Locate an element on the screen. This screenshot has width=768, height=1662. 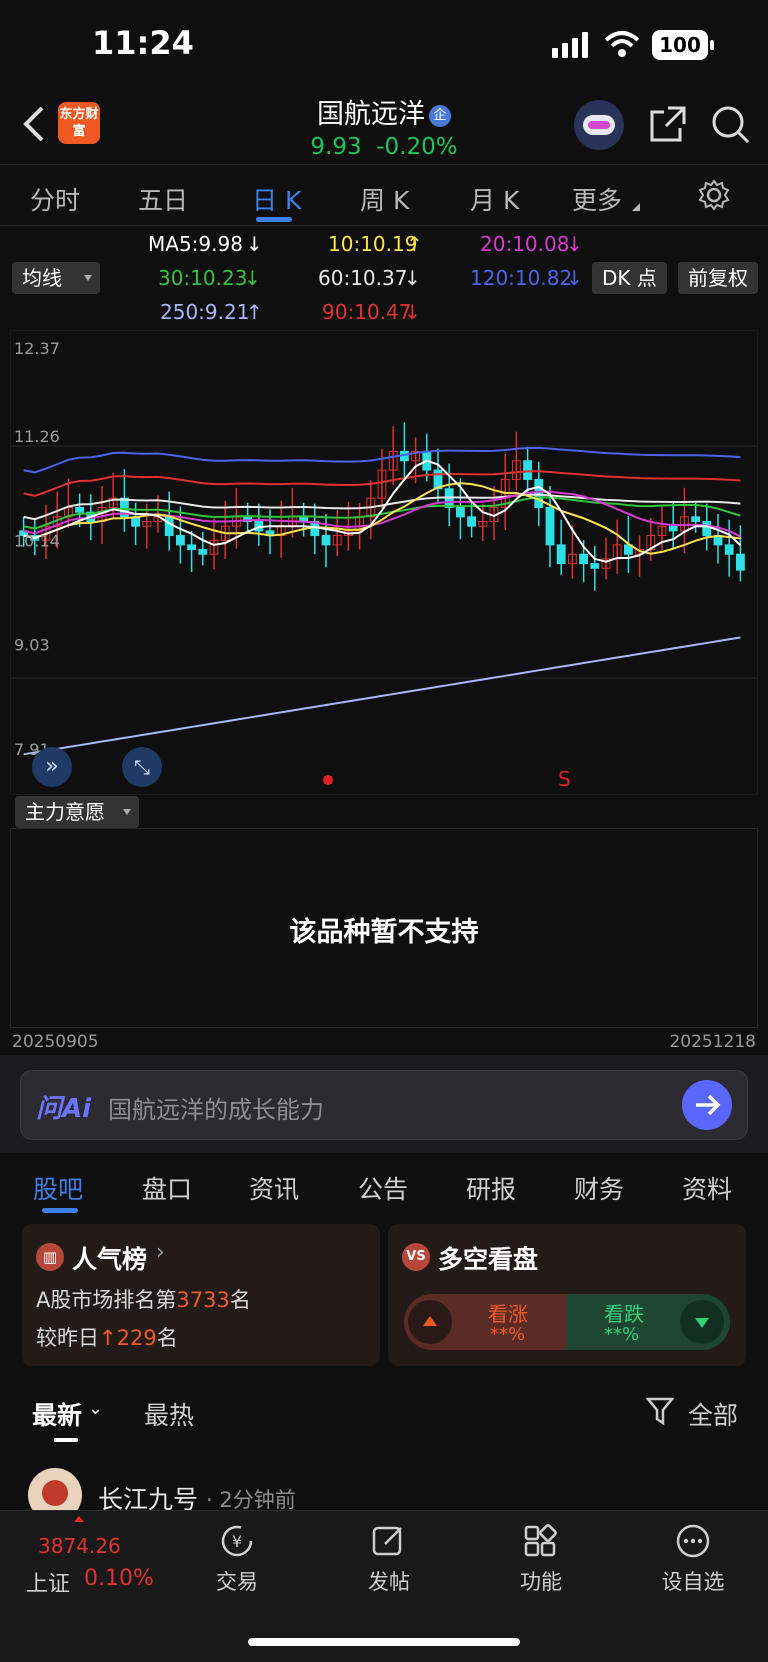
ma90-value: 90:10.47 is located at coordinates (367, 312).